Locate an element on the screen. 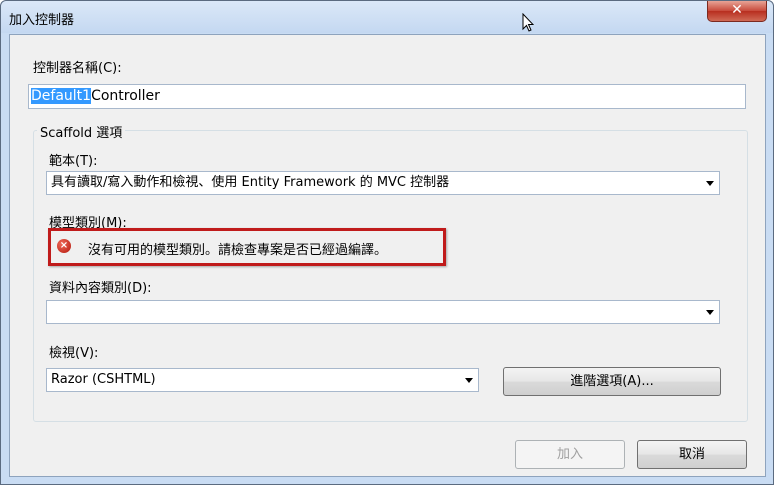  model-class-error: × 沒有可用的模型類別。請檢查專案是否已經過編譯。 is located at coordinates (247, 247).